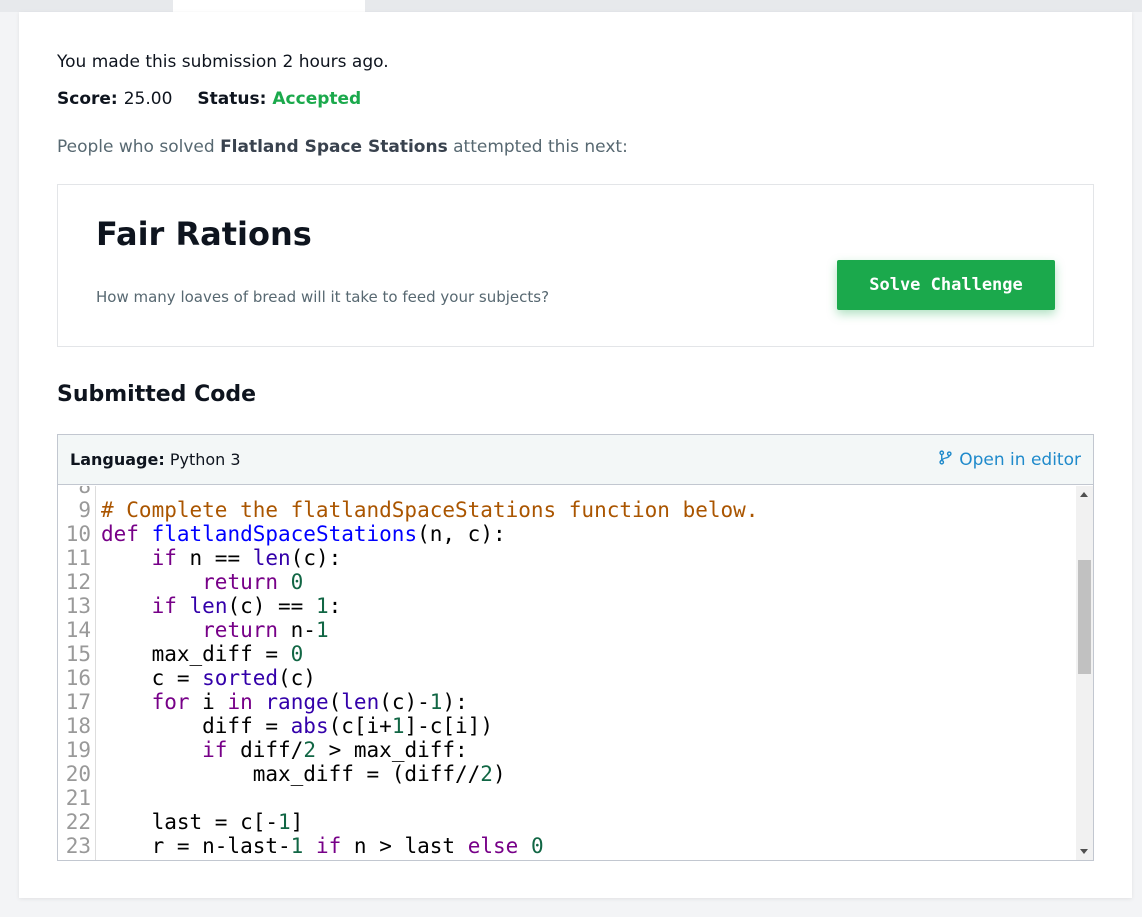  I want to click on code-token: in, so click(240, 702).